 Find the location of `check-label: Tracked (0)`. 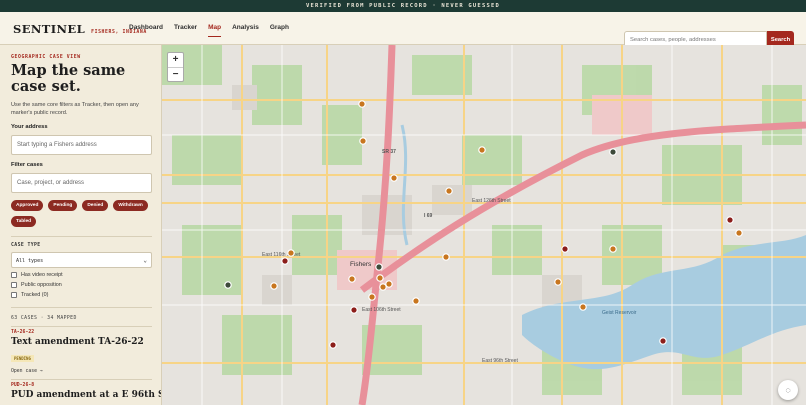

check-label: Tracked (0) is located at coordinates (35, 295).